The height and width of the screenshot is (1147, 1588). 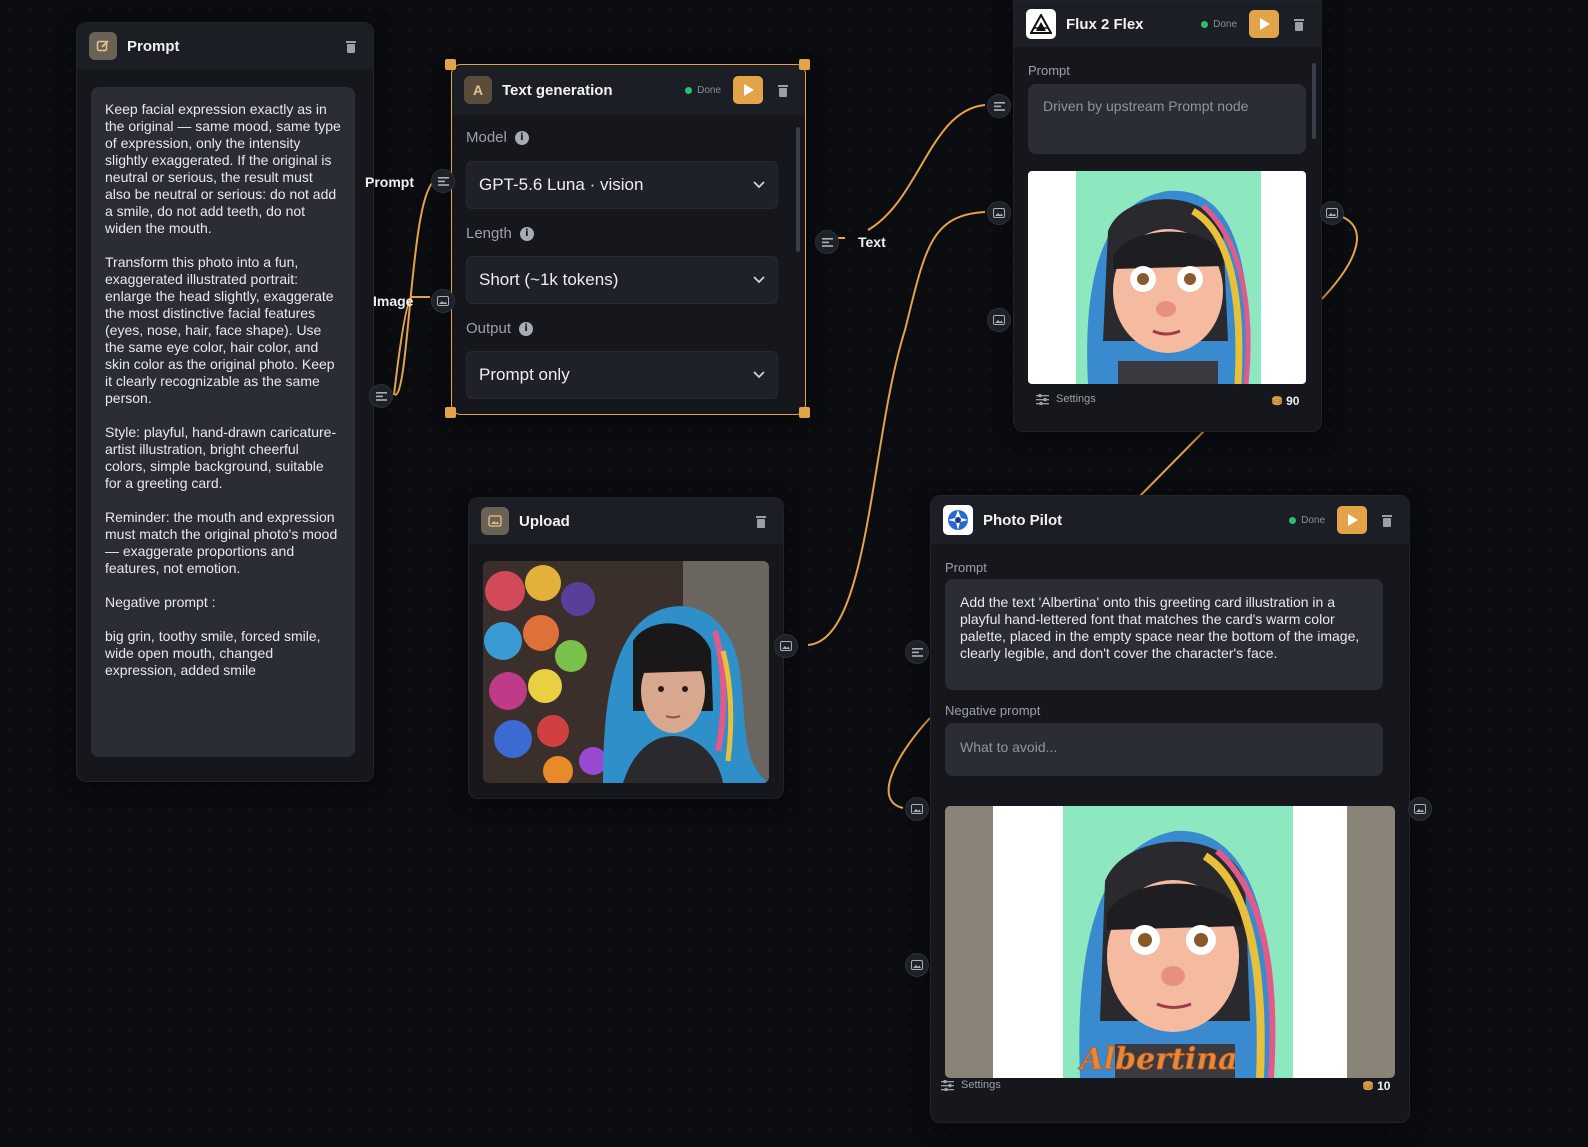 I want to click on upload-header: Upload, so click(x=626, y=521).